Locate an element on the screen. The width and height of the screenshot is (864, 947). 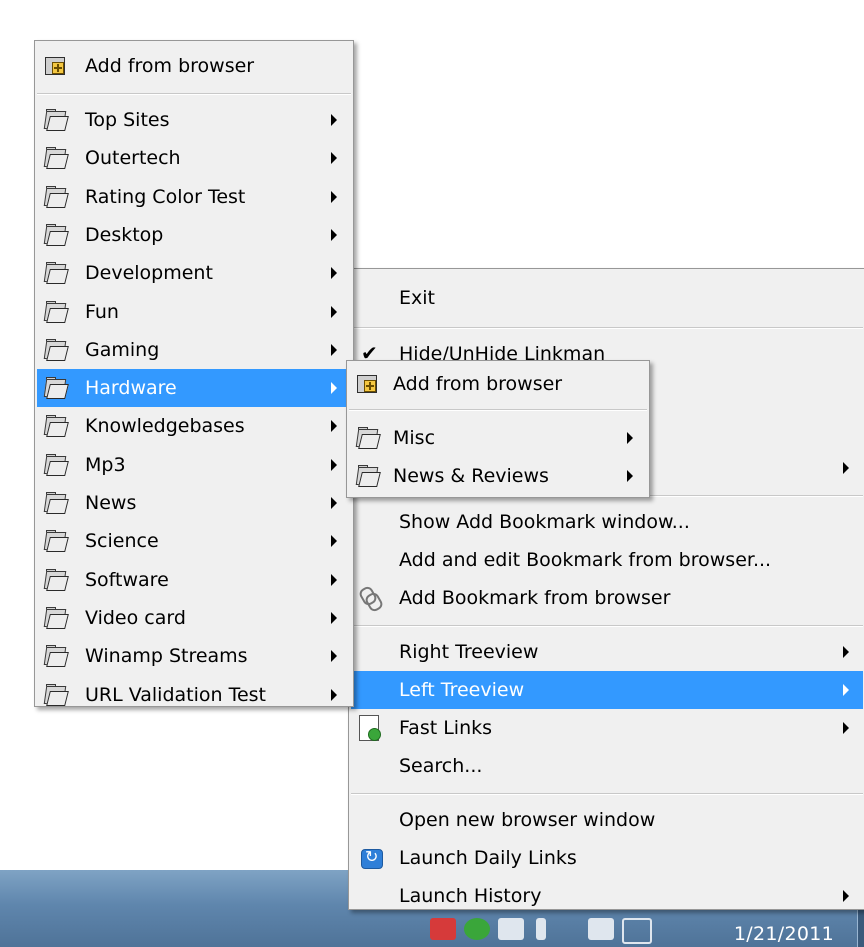
menu-item-open-new-browser: Open new browser window is located at coordinates (607, 820).